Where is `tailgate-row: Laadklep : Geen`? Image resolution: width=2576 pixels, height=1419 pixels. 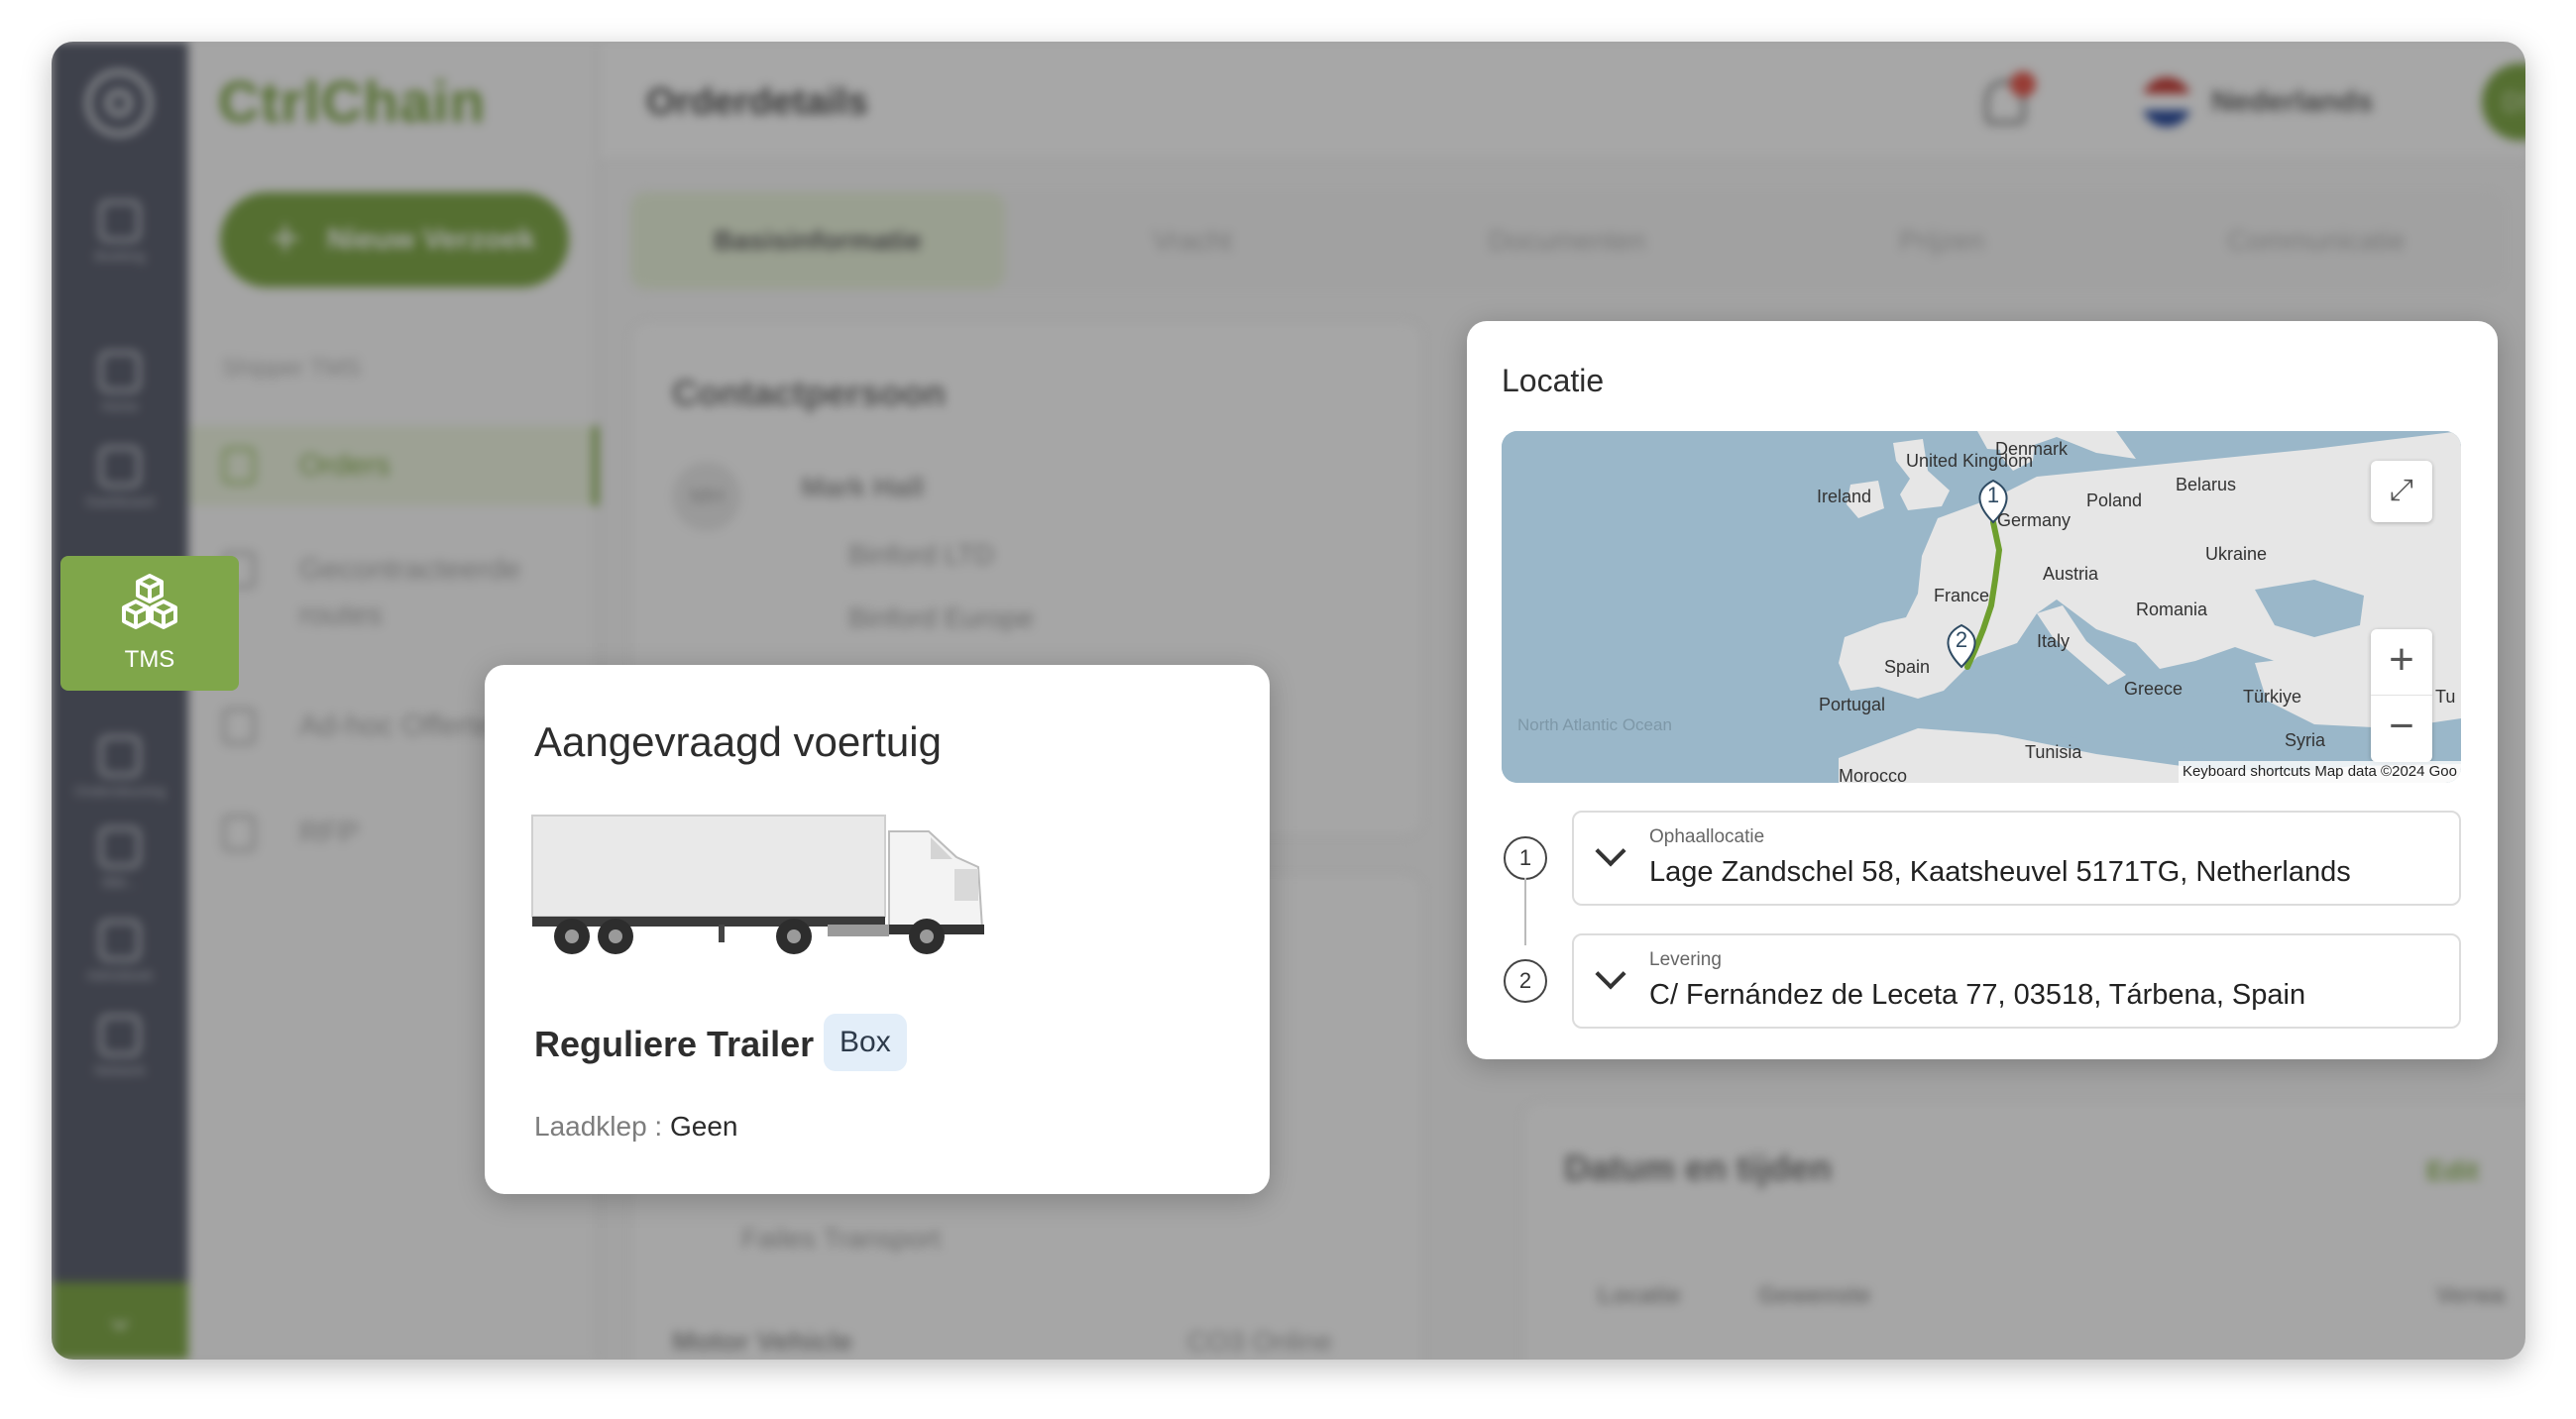 tailgate-row: Laadklep : Geen is located at coordinates (636, 1127).